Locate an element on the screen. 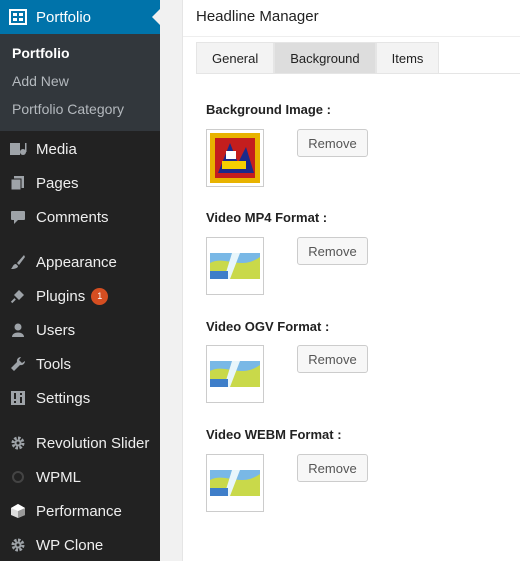 The image size is (520, 561). submenu-item-portfolio-category: Portfolio Category is located at coordinates (68, 111).